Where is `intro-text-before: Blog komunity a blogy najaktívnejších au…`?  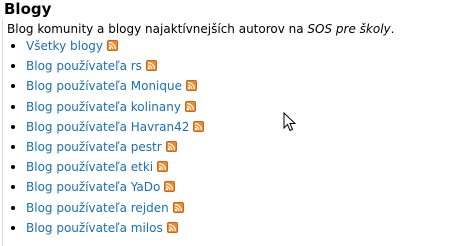
intro-text-before: Blog komunity a blogy najaktívnejších au… is located at coordinates (157, 29).